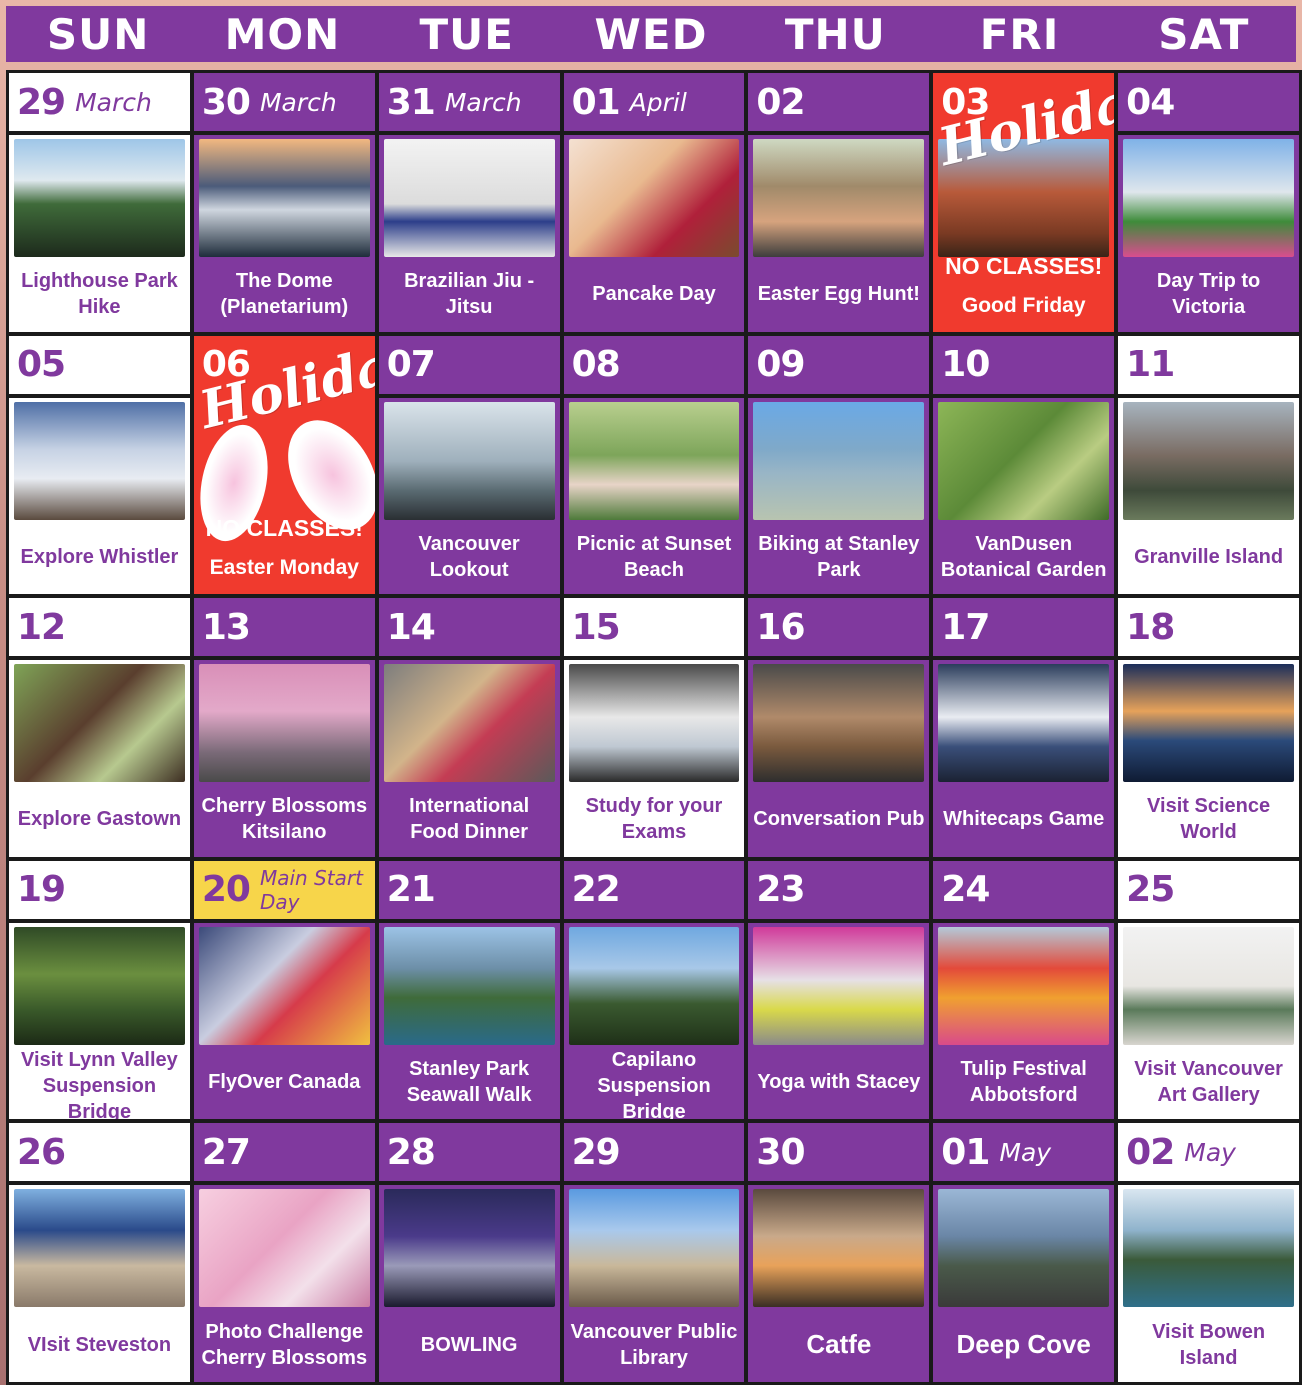 The image size is (1302, 1385). What do you see at coordinates (1150, 102) in the screenshot?
I see `day-number: 04` at bounding box center [1150, 102].